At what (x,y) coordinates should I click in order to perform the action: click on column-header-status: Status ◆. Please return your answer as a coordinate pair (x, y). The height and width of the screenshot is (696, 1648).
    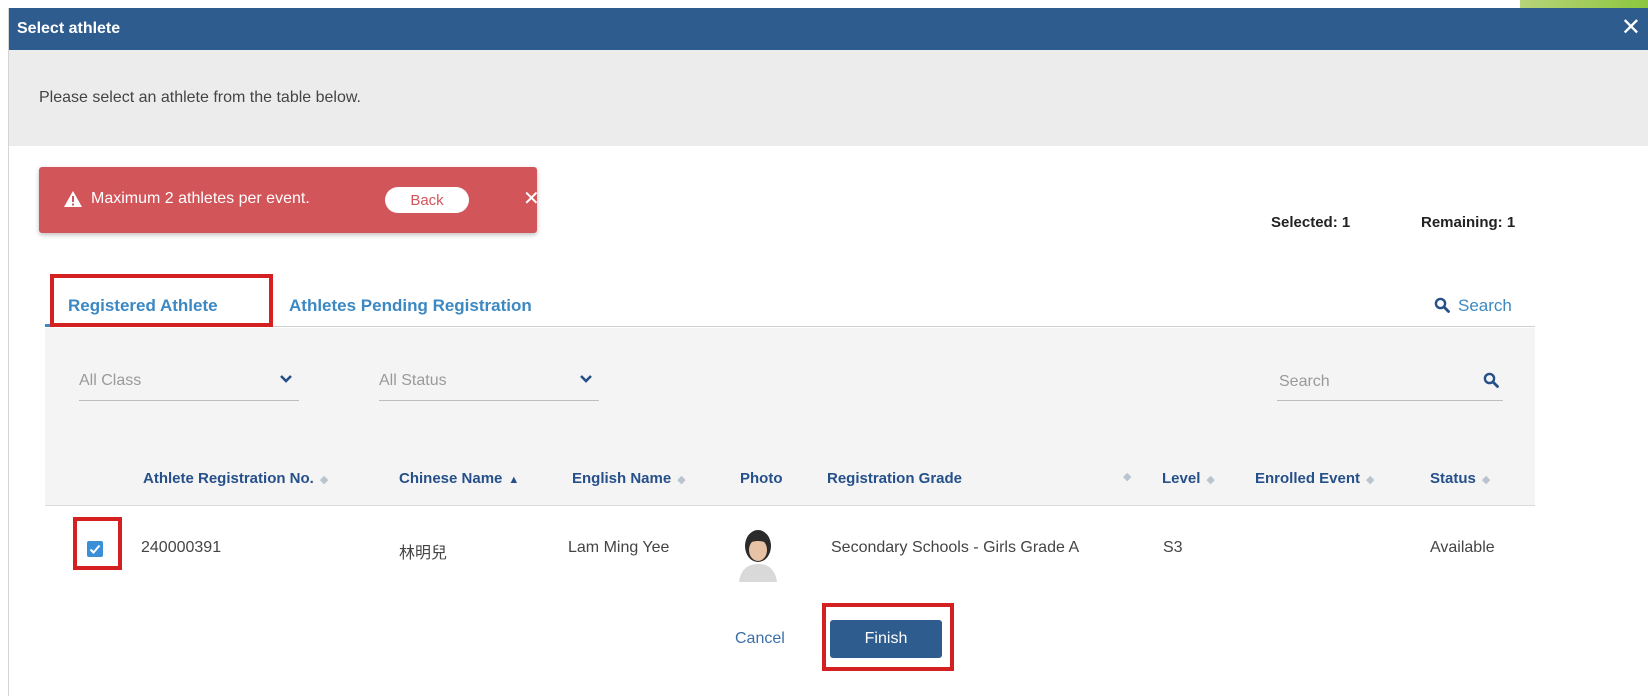
    Looking at the image, I should click on (1460, 478).